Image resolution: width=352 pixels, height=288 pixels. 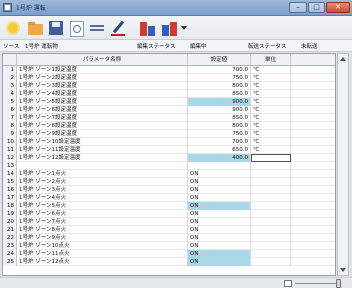 I want to click on bar-chart-icon, so click(x=148, y=28).